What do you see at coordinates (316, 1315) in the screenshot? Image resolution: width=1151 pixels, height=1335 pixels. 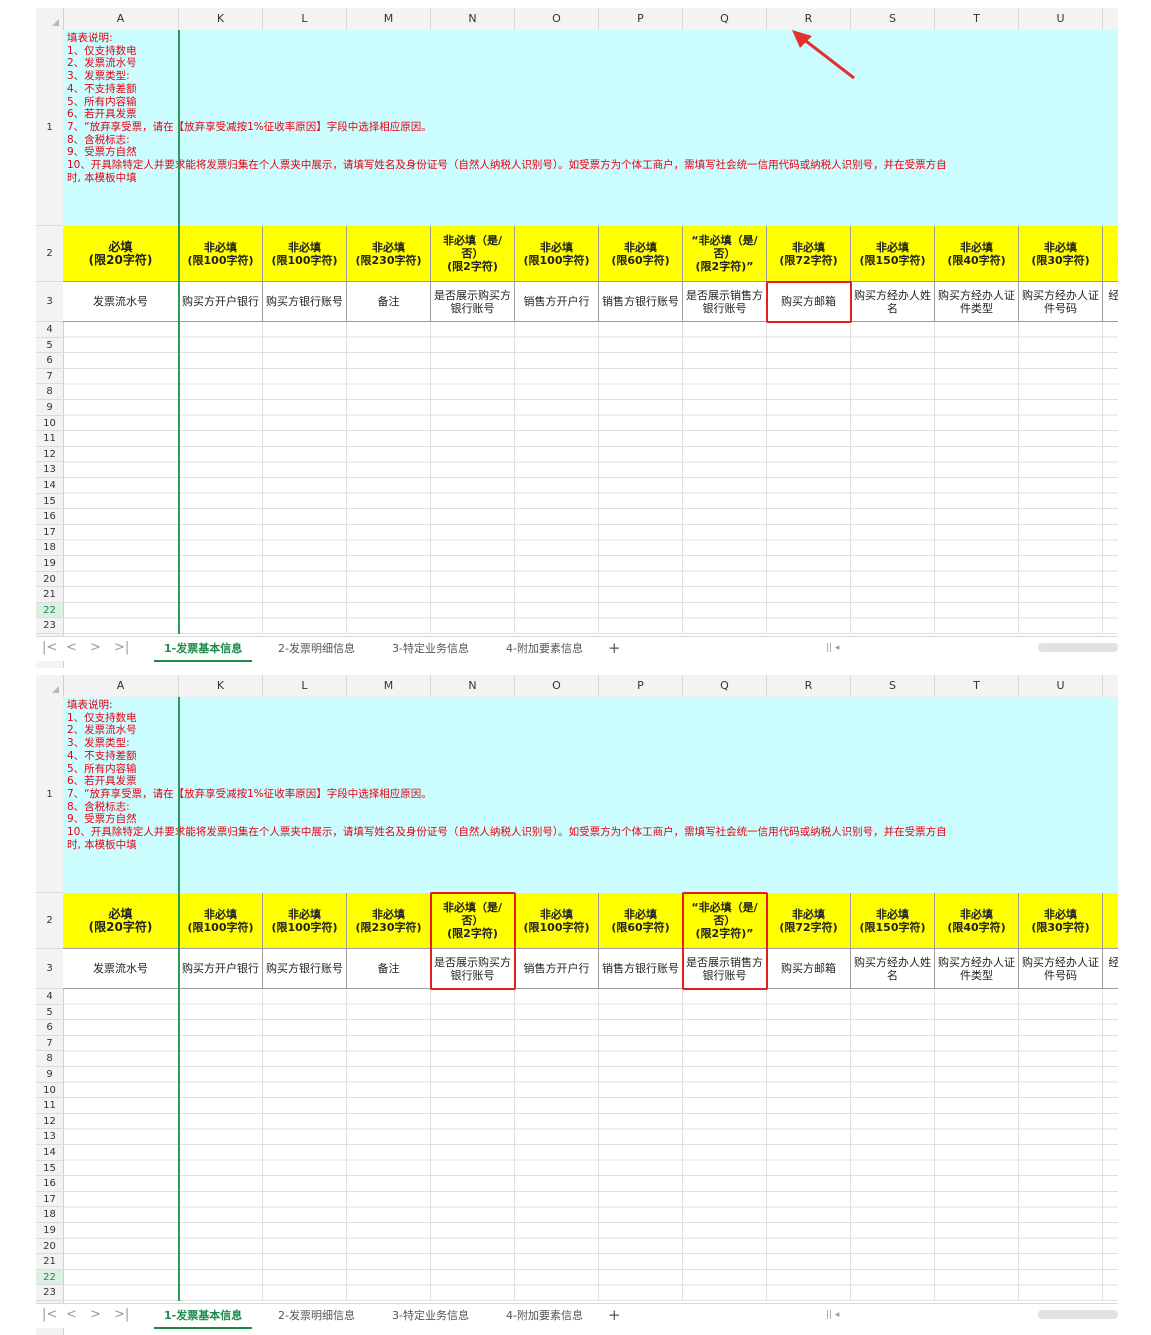 I see `sheet-tab-2: 2-发票明细信息` at bounding box center [316, 1315].